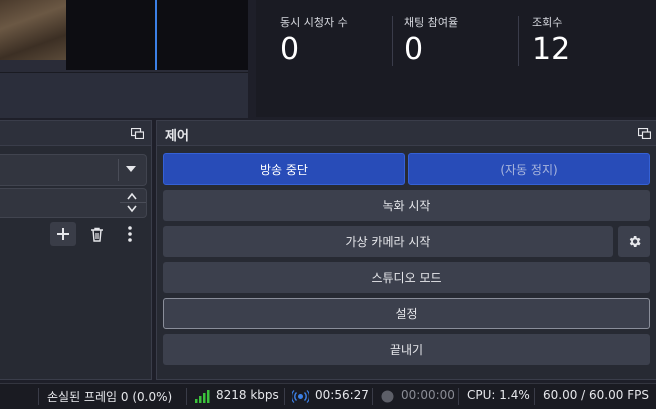 This screenshot has width=656, height=409. Describe the element at coordinates (596, 395) in the screenshot. I see `fps: 60.00 / 60.00 FPS` at that location.